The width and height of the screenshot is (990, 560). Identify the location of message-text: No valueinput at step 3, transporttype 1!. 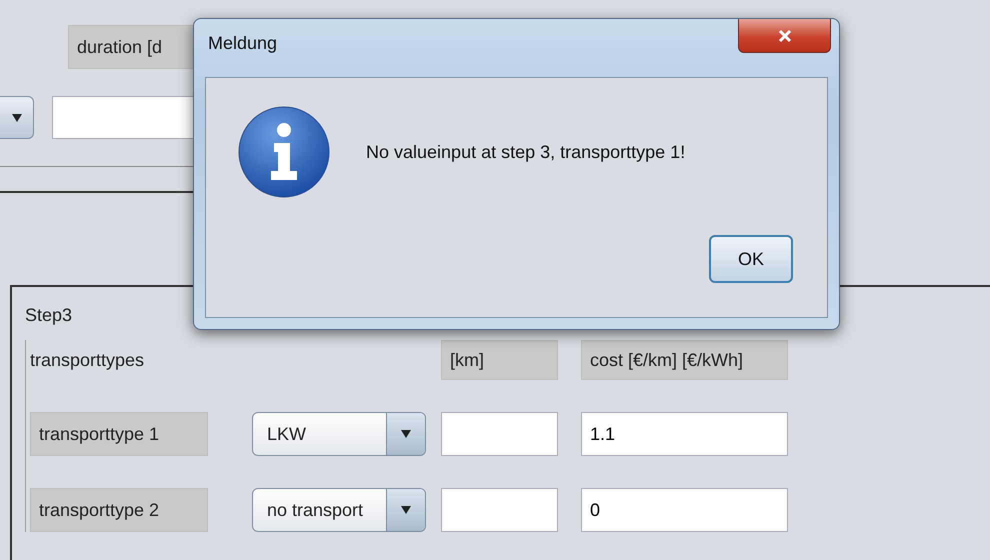
(526, 152).